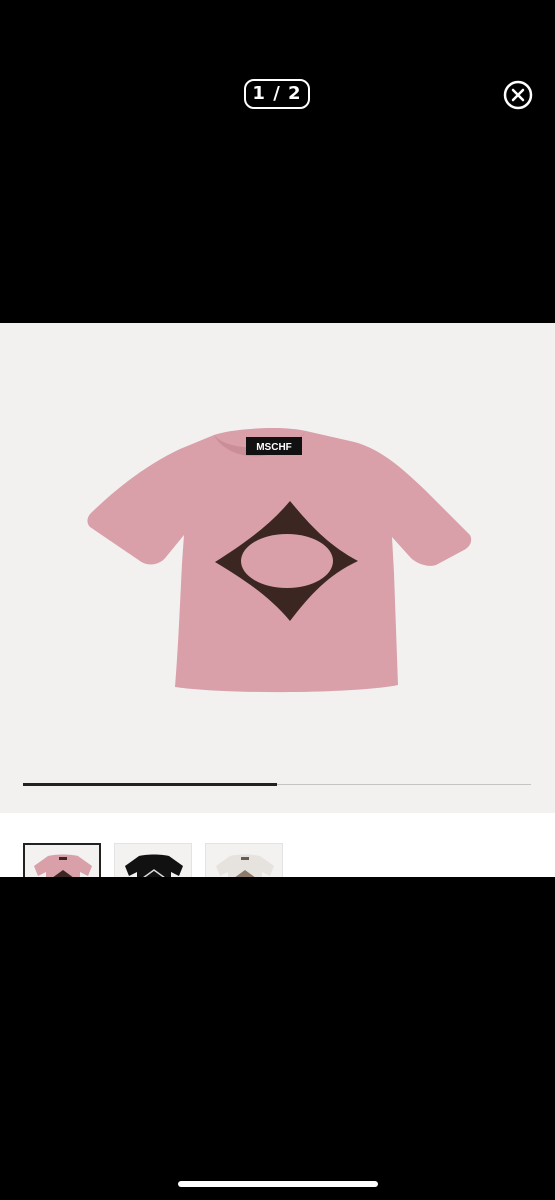  Describe the element at coordinates (274, 447) in the screenshot. I see `neck-label-text: MSCHF` at that location.